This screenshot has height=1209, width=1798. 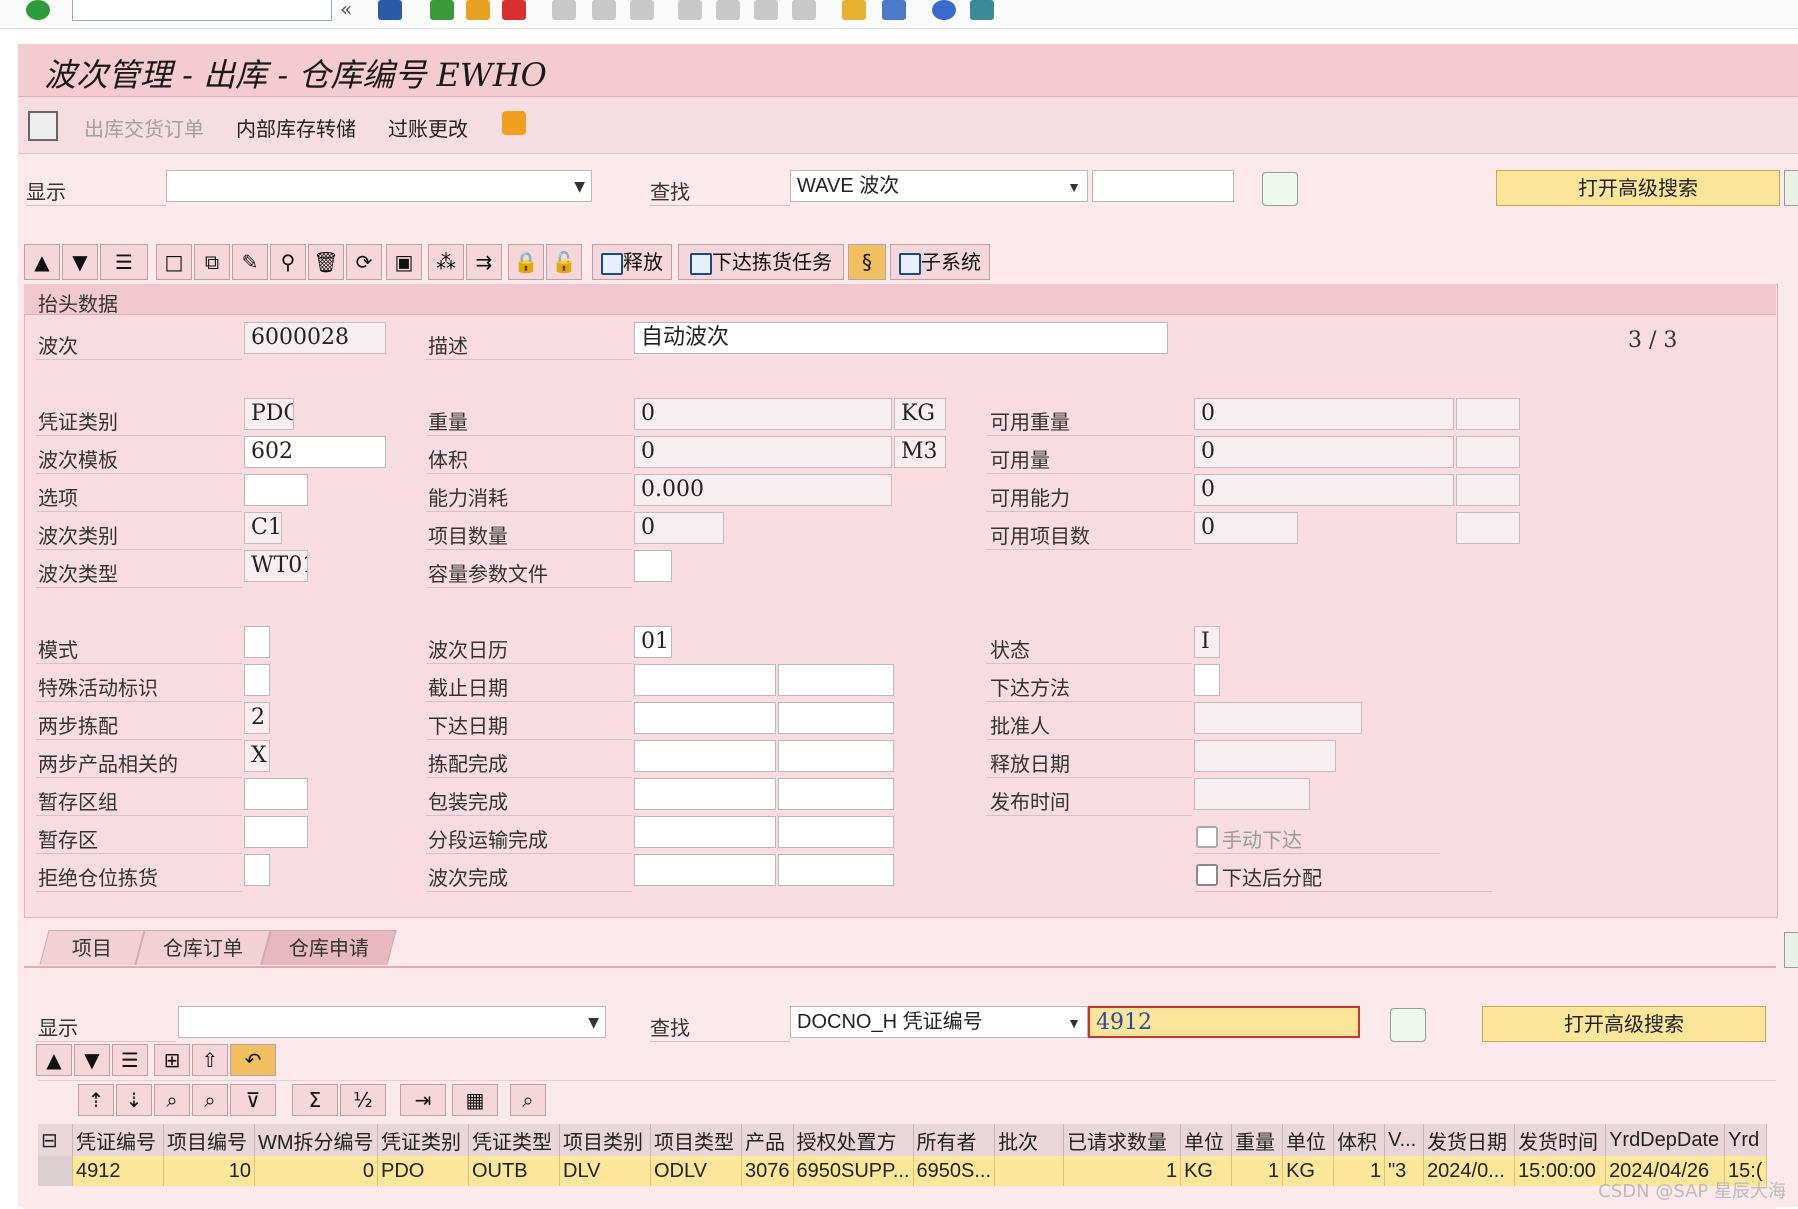 I want to click on subsystem-button: 子系统, so click(x=940, y=262).